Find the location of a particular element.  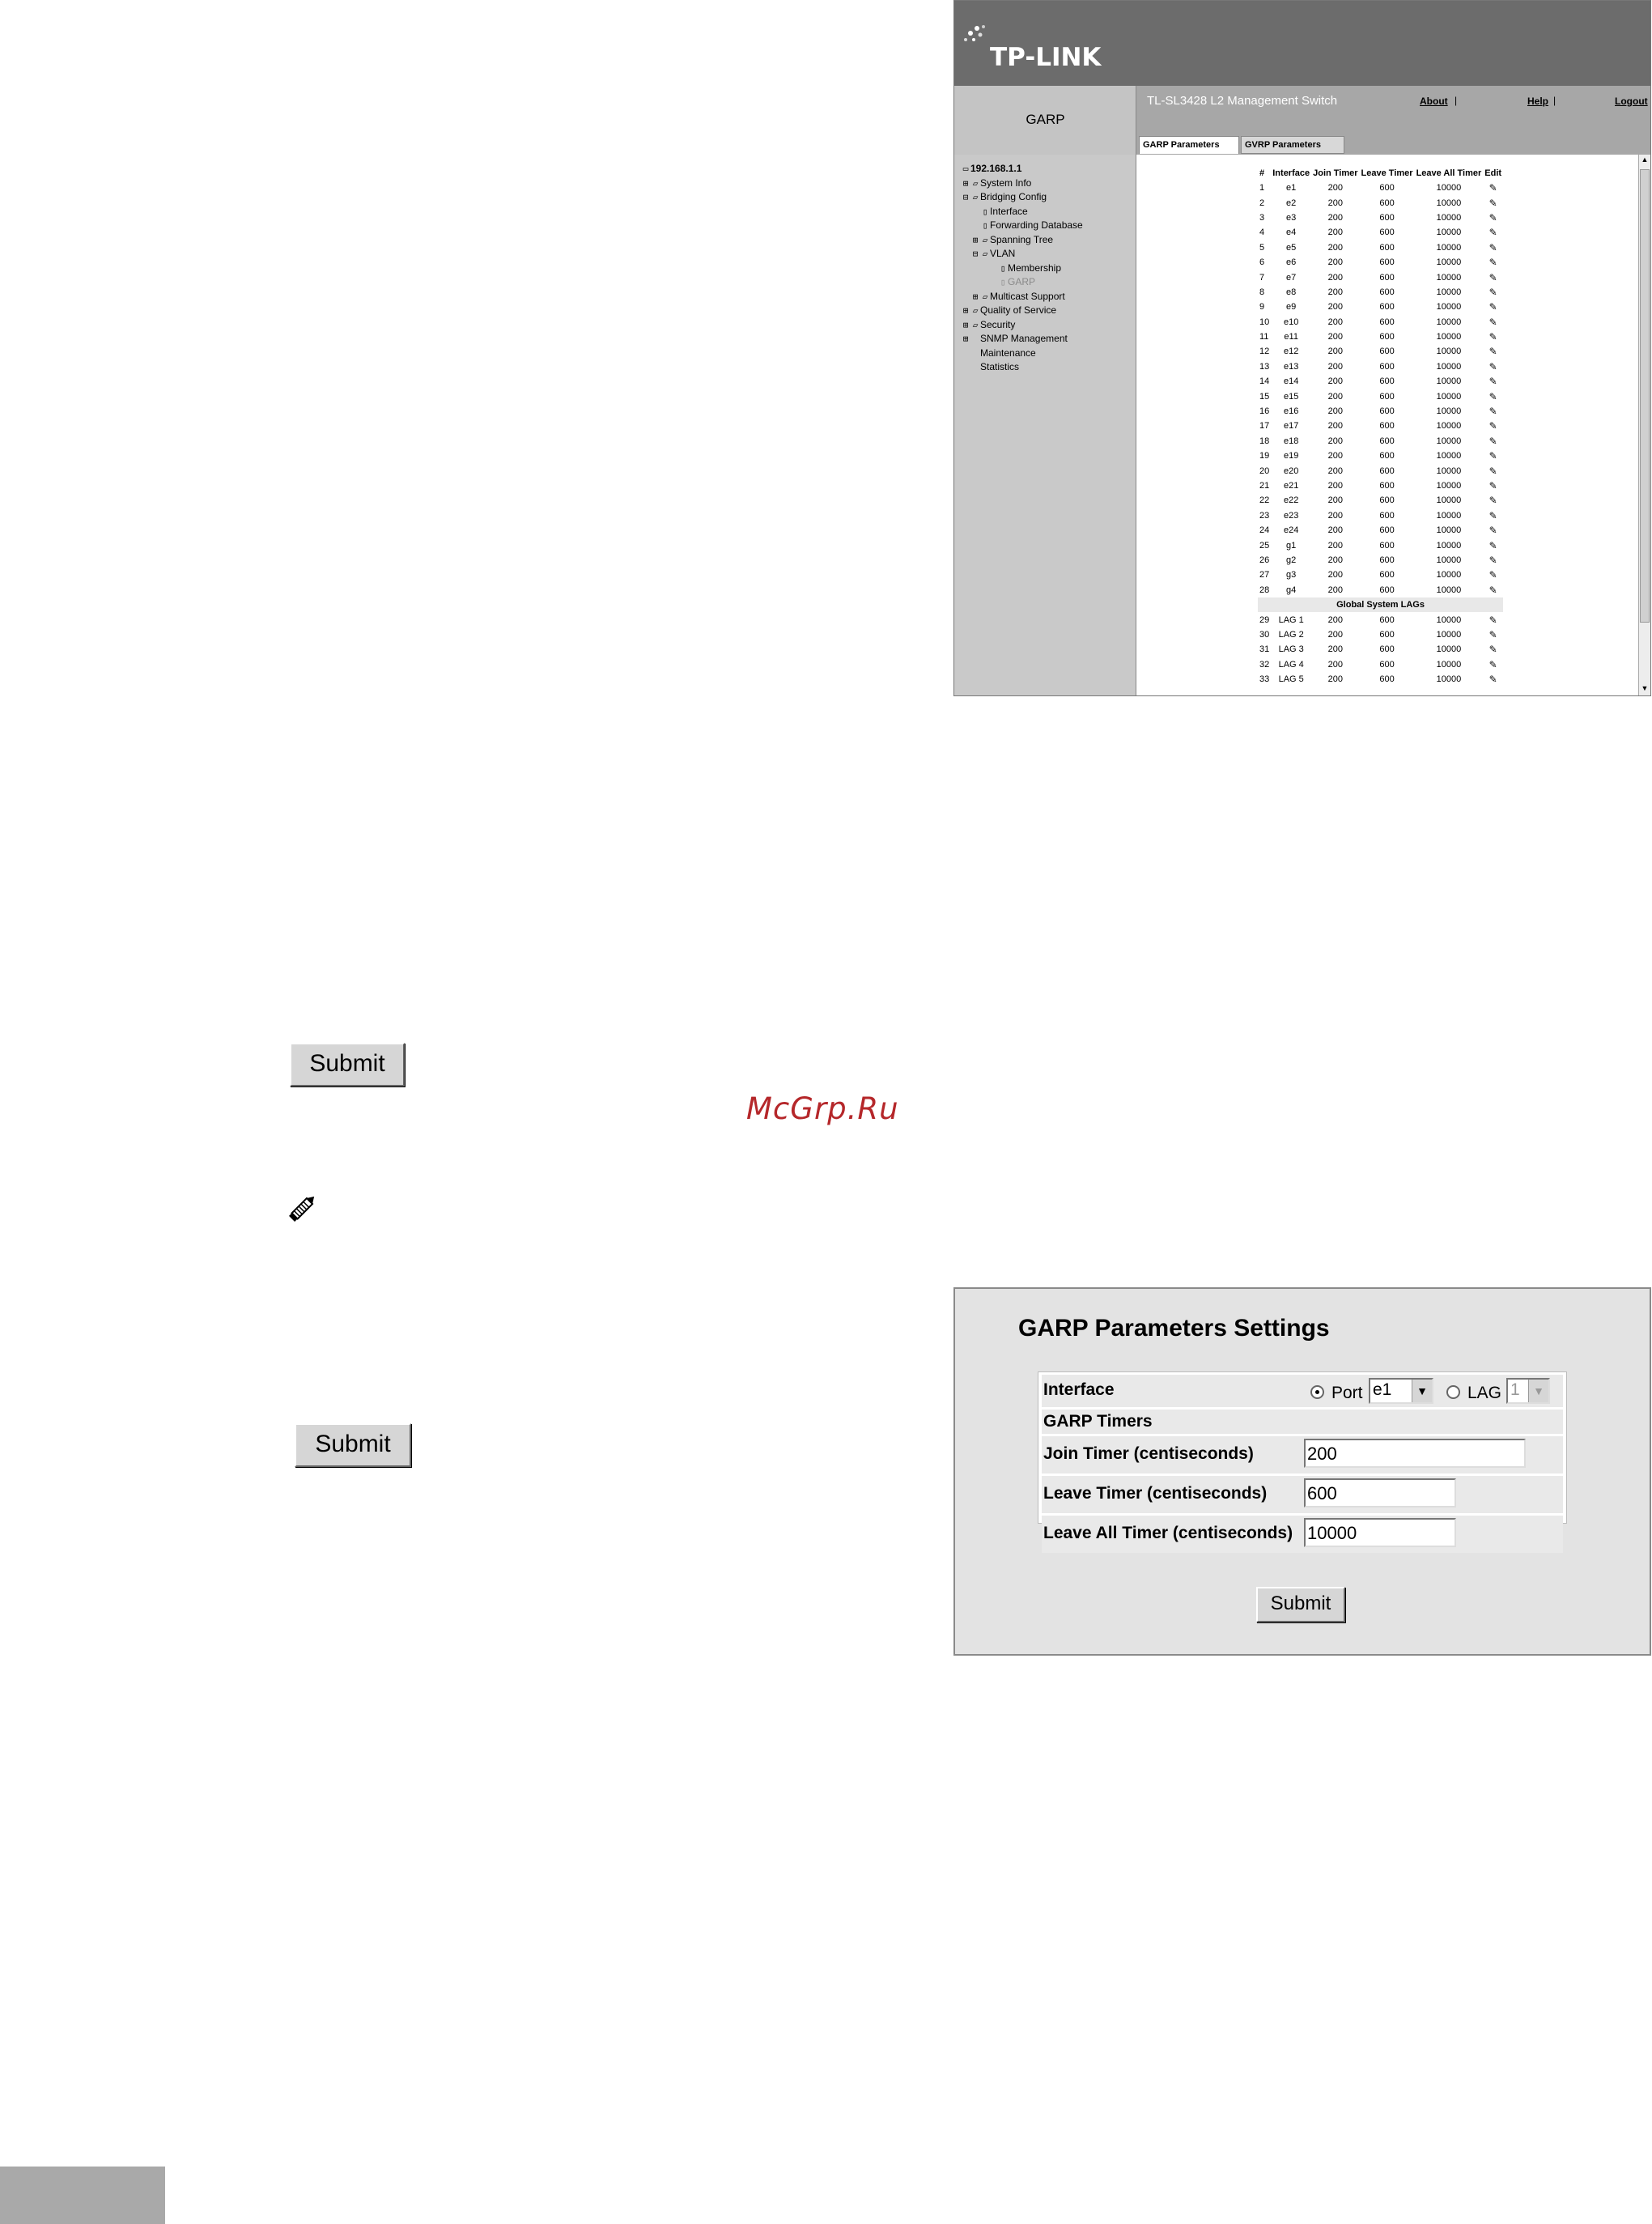

tree-item-vlan: ⊟ ▱ VLAN is located at coordinates (993, 254).